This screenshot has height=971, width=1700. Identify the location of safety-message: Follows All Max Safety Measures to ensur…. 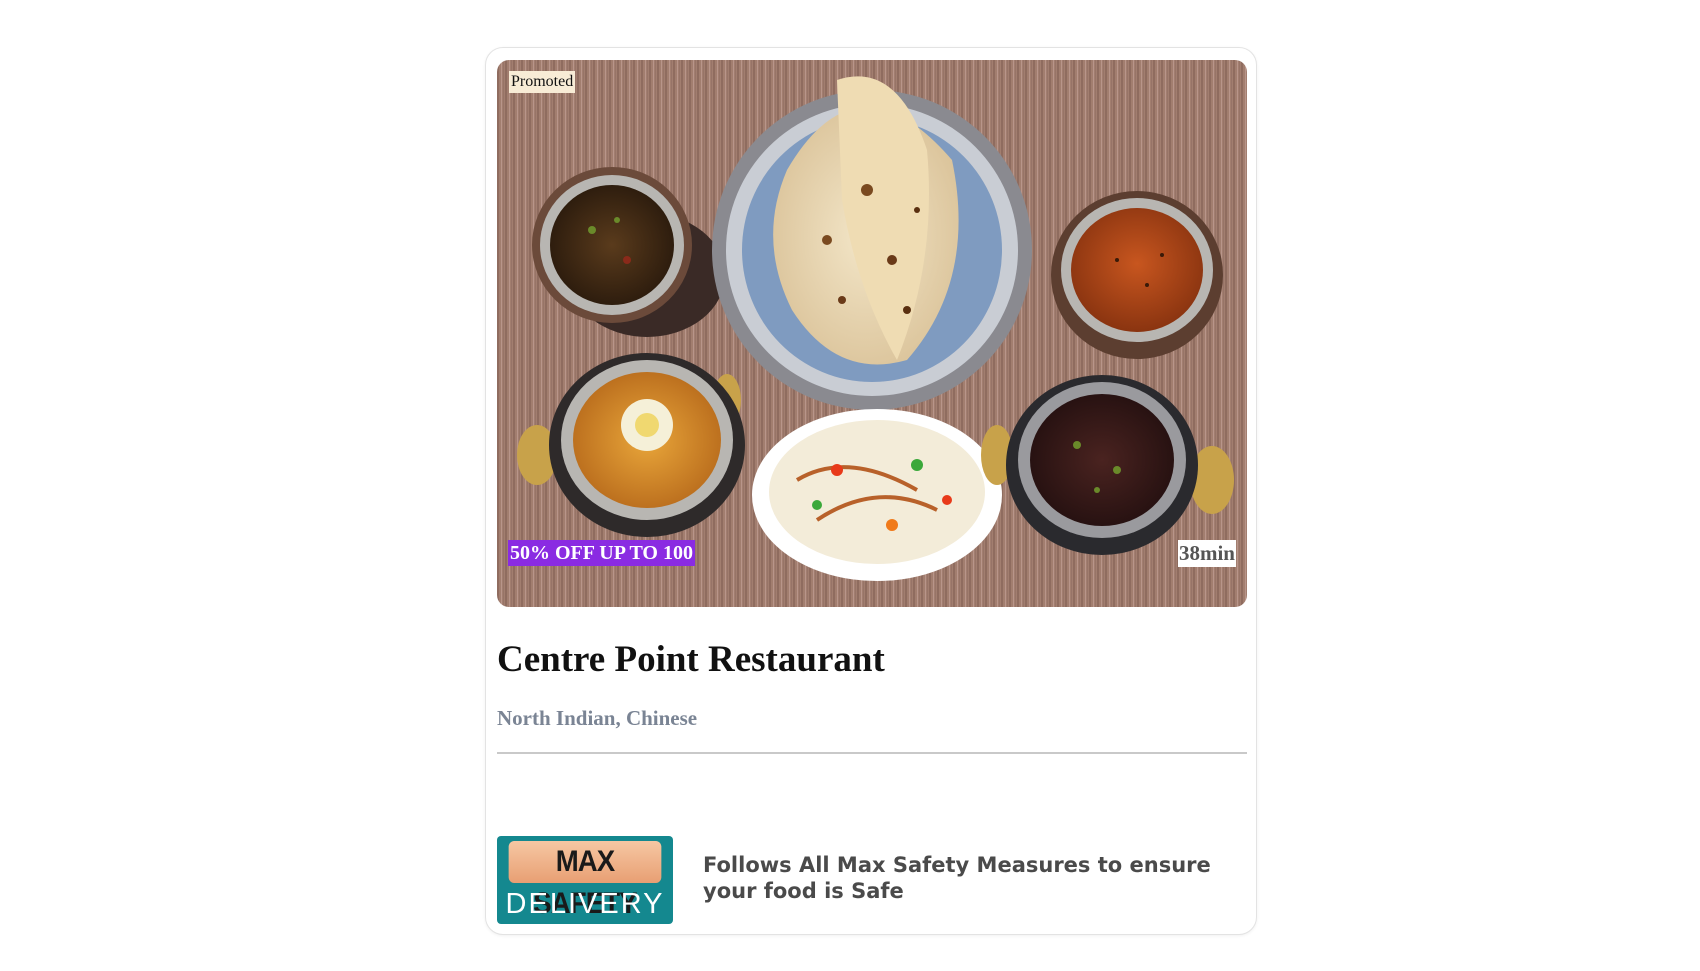
(957, 878).